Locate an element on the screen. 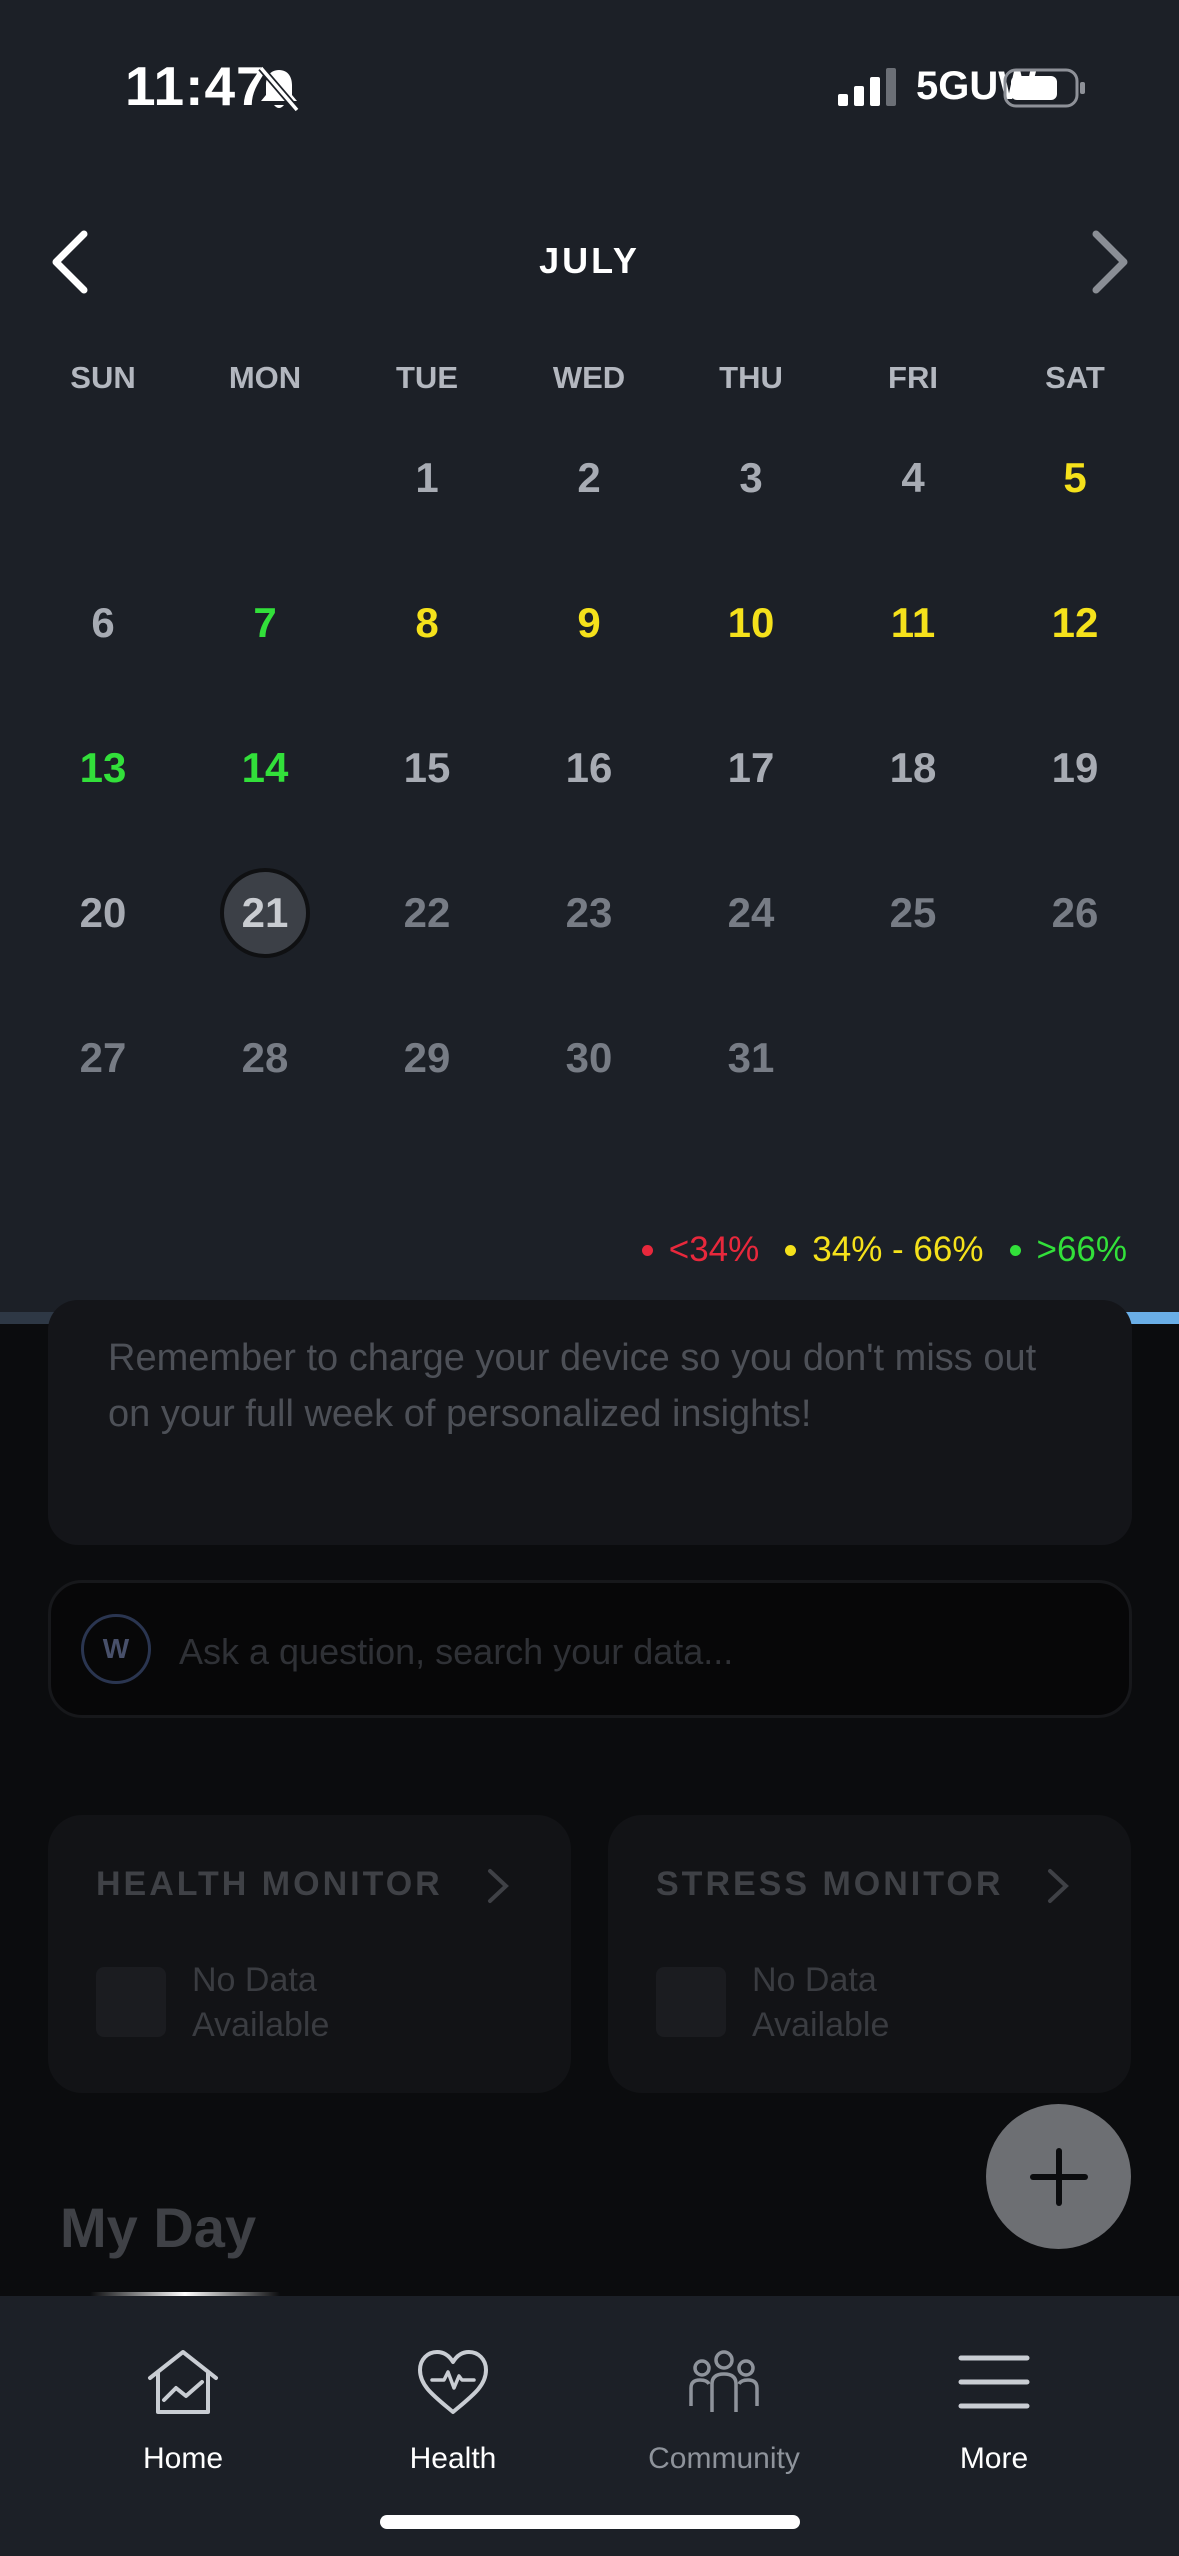 This screenshot has height=2556, width=1179. legend-label: <34% is located at coordinates (714, 1249).